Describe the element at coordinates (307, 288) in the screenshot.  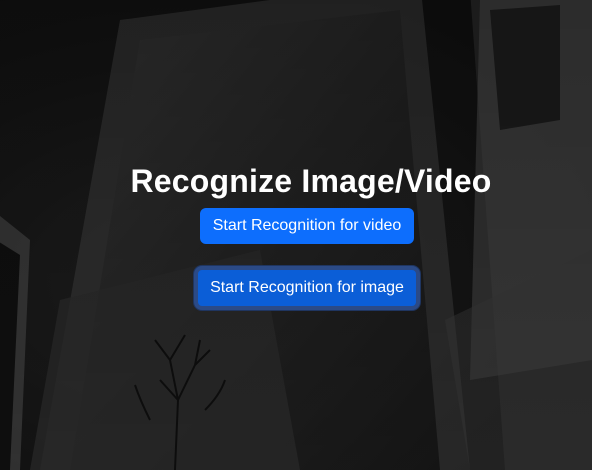
I see `start-image-recognition-button: Start Recognition for image` at that location.